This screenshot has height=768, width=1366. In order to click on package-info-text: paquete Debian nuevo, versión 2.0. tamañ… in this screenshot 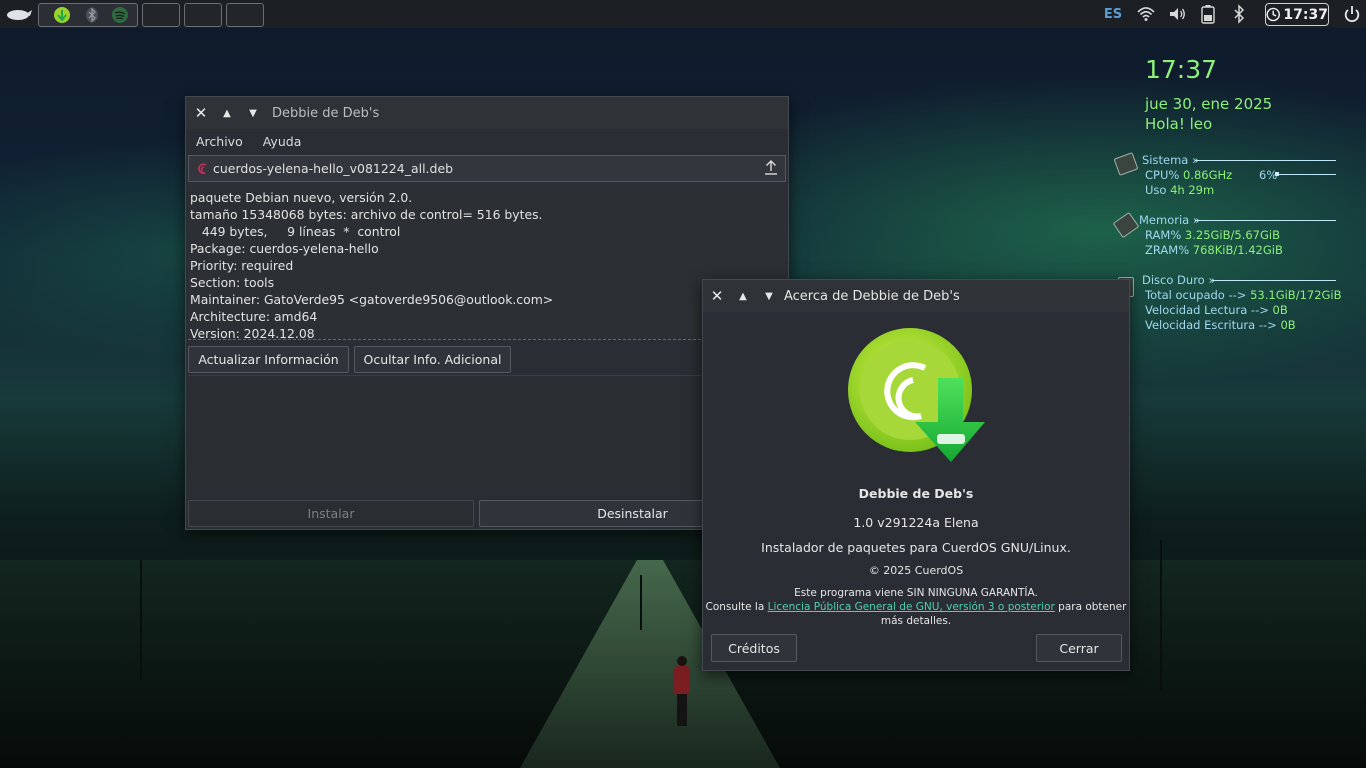, I will do `click(487, 261)`.